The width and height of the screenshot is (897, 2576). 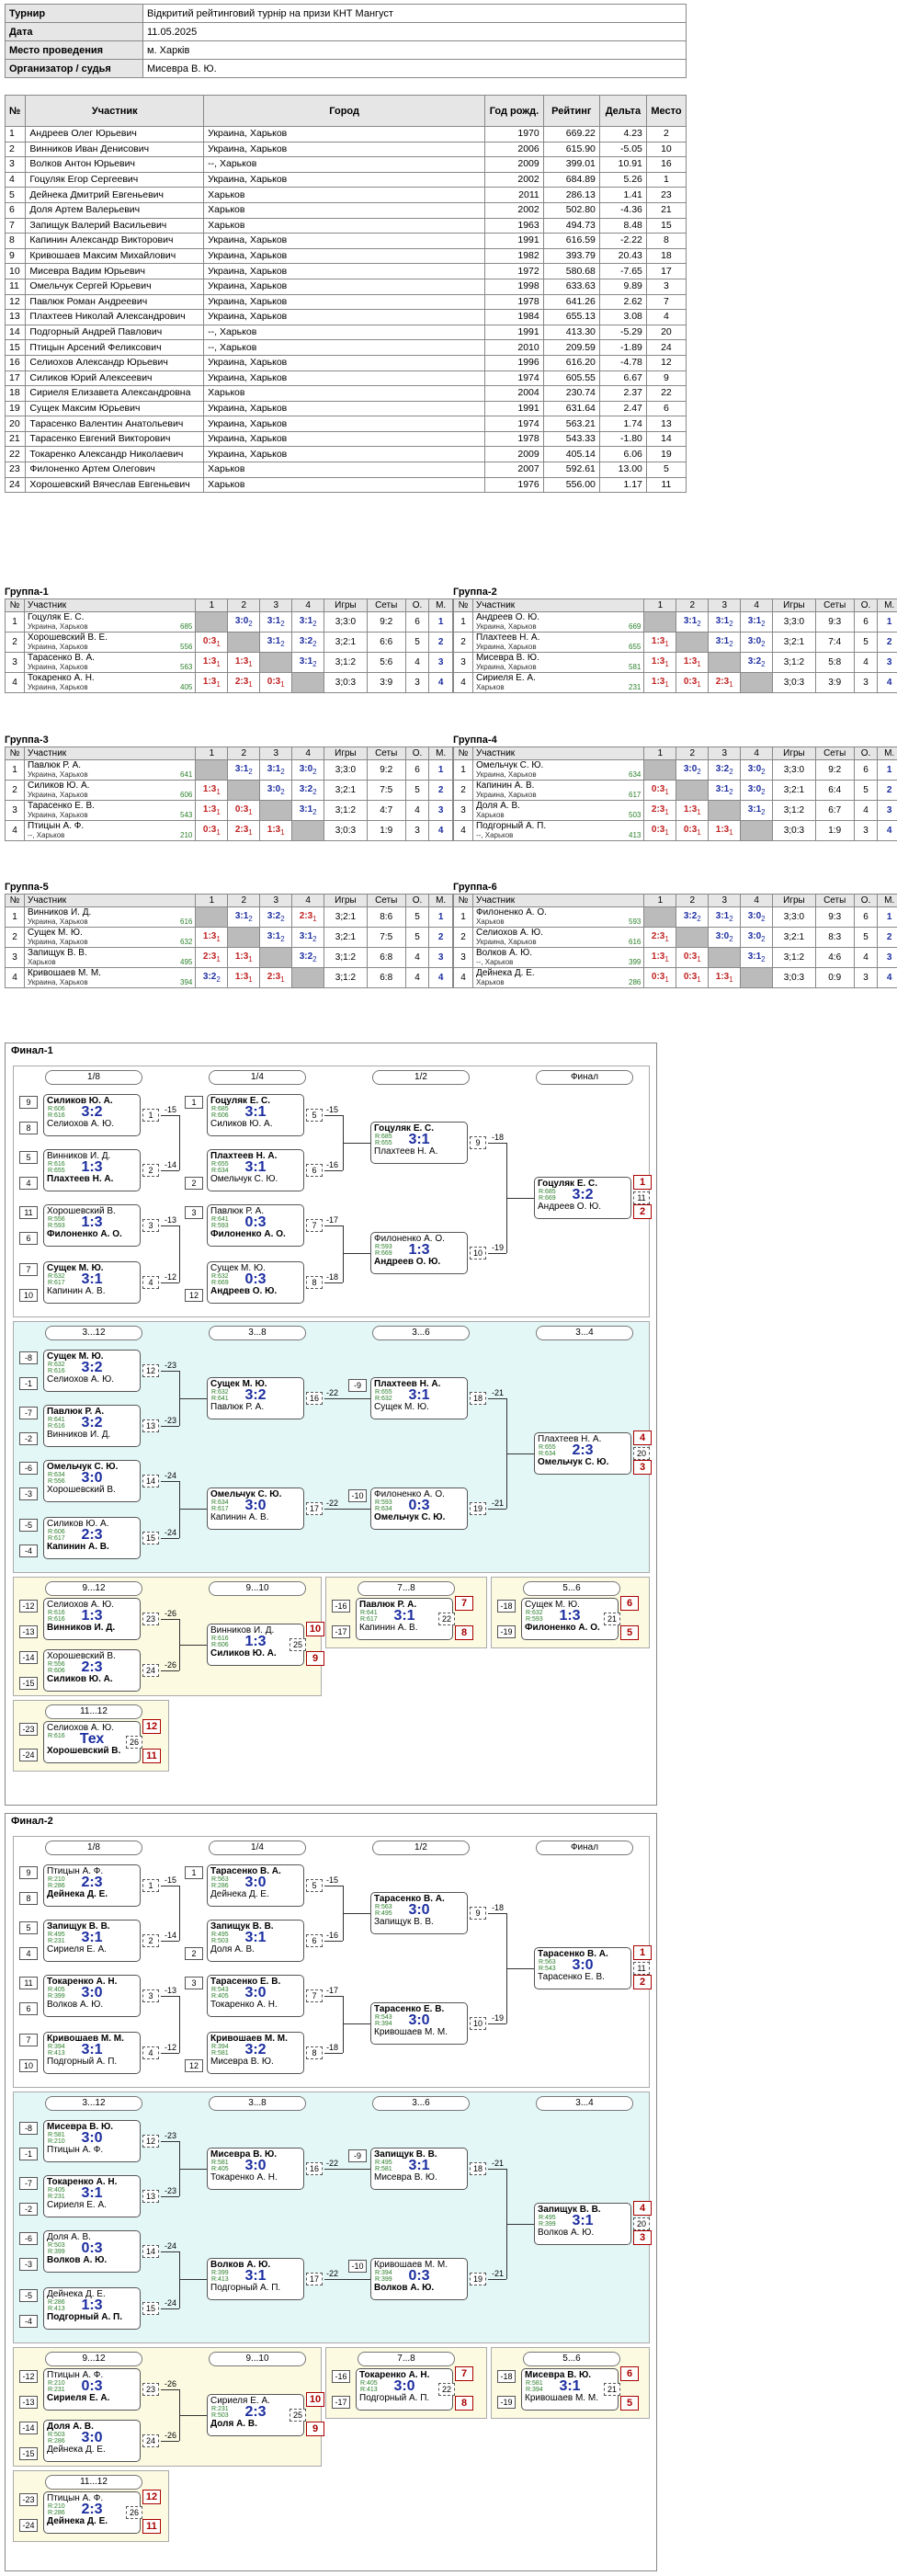 I want to click on match-player-bottom: Капинин А. В., so click(x=76, y=1291).